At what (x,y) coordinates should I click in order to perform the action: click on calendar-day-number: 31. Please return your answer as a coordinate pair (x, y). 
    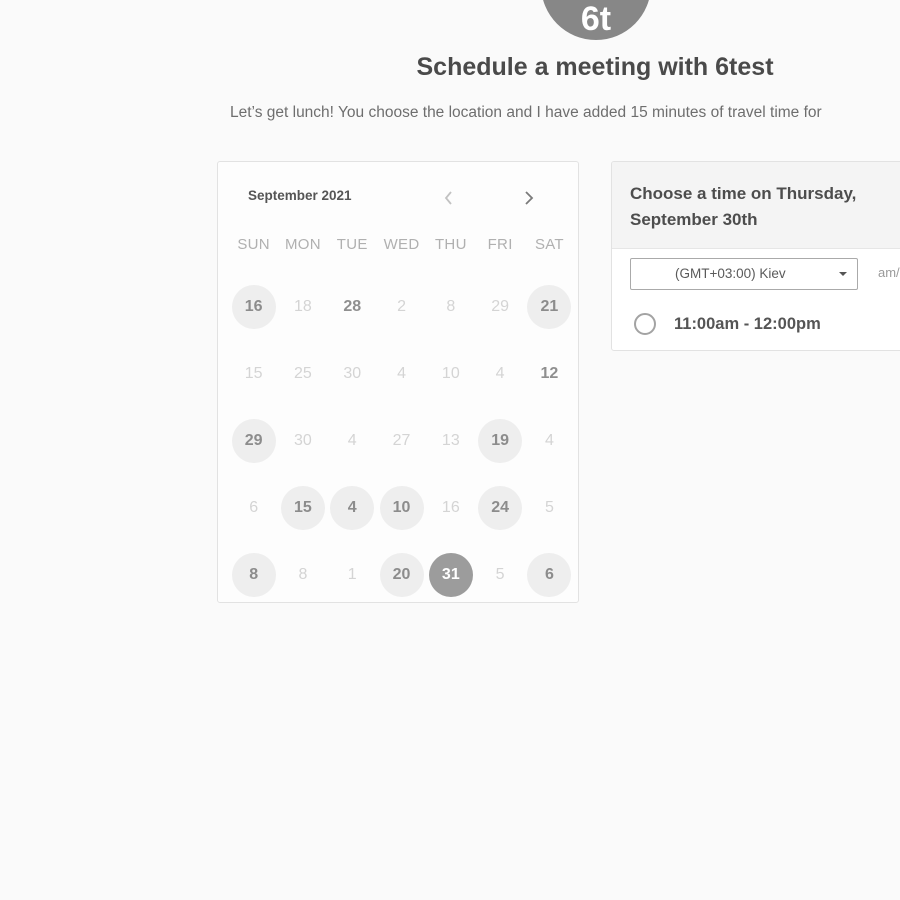
    Looking at the image, I should click on (450, 574).